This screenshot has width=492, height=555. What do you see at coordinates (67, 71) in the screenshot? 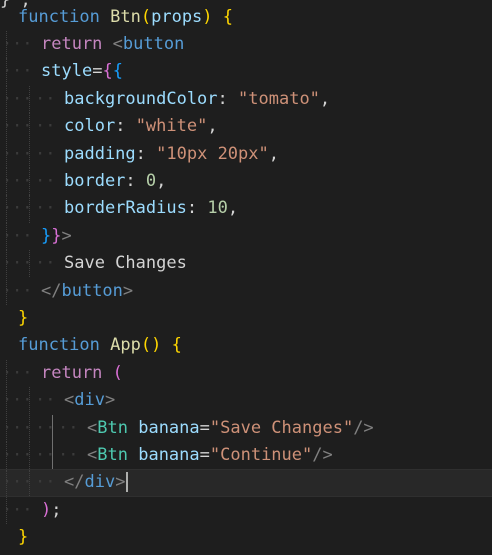
I see `code-token: style` at bounding box center [67, 71].